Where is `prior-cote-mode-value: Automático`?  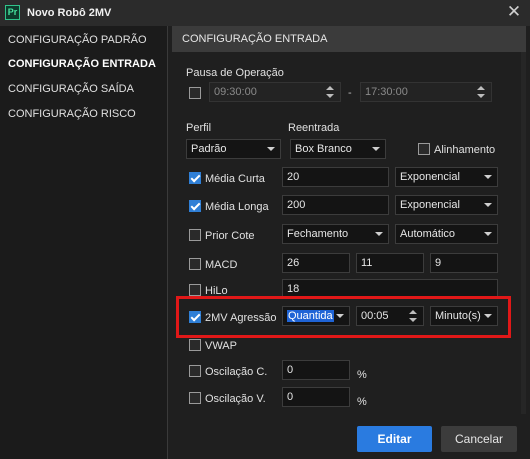
prior-cote-mode-value: Automático is located at coordinates (428, 234).